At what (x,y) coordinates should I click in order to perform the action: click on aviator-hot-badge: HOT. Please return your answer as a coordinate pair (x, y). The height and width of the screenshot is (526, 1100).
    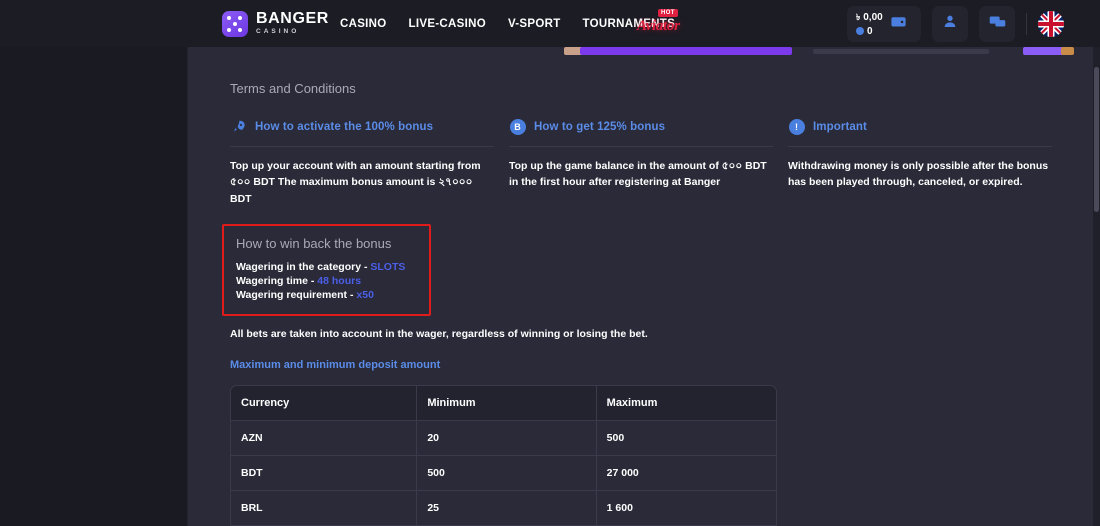
    Looking at the image, I should click on (668, 13).